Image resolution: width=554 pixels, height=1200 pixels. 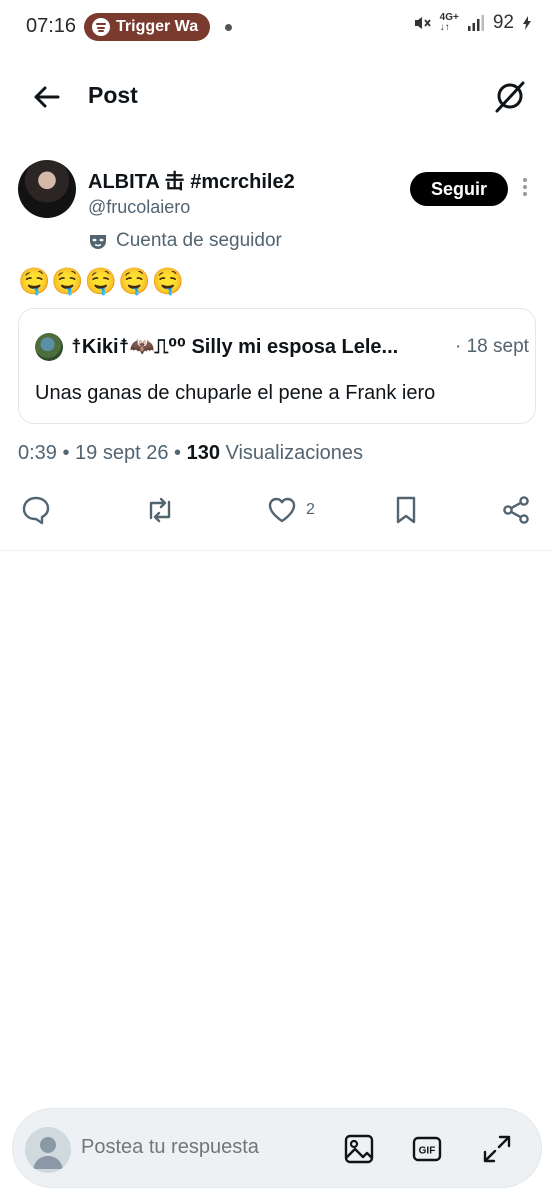 What do you see at coordinates (228, 27) in the screenshot?
I see `notification-dot` at bounding box center [228, 27].